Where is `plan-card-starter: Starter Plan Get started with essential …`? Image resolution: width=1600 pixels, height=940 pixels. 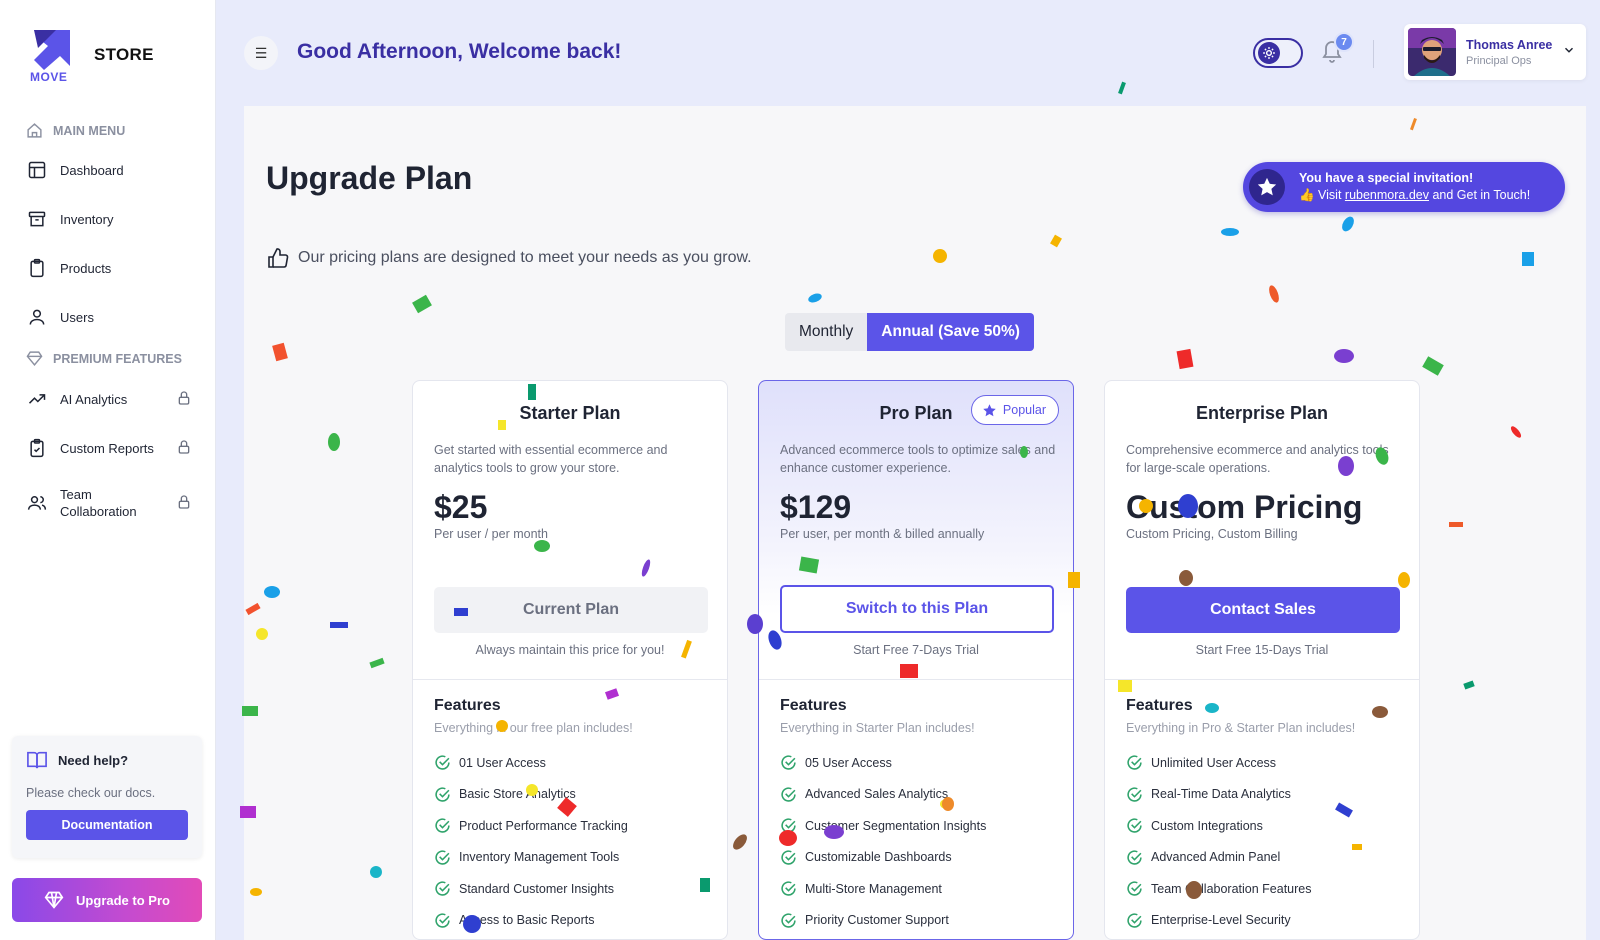 plan-card-starter: Starter Plan Get started with essential … is located at coordinates (570, 660).